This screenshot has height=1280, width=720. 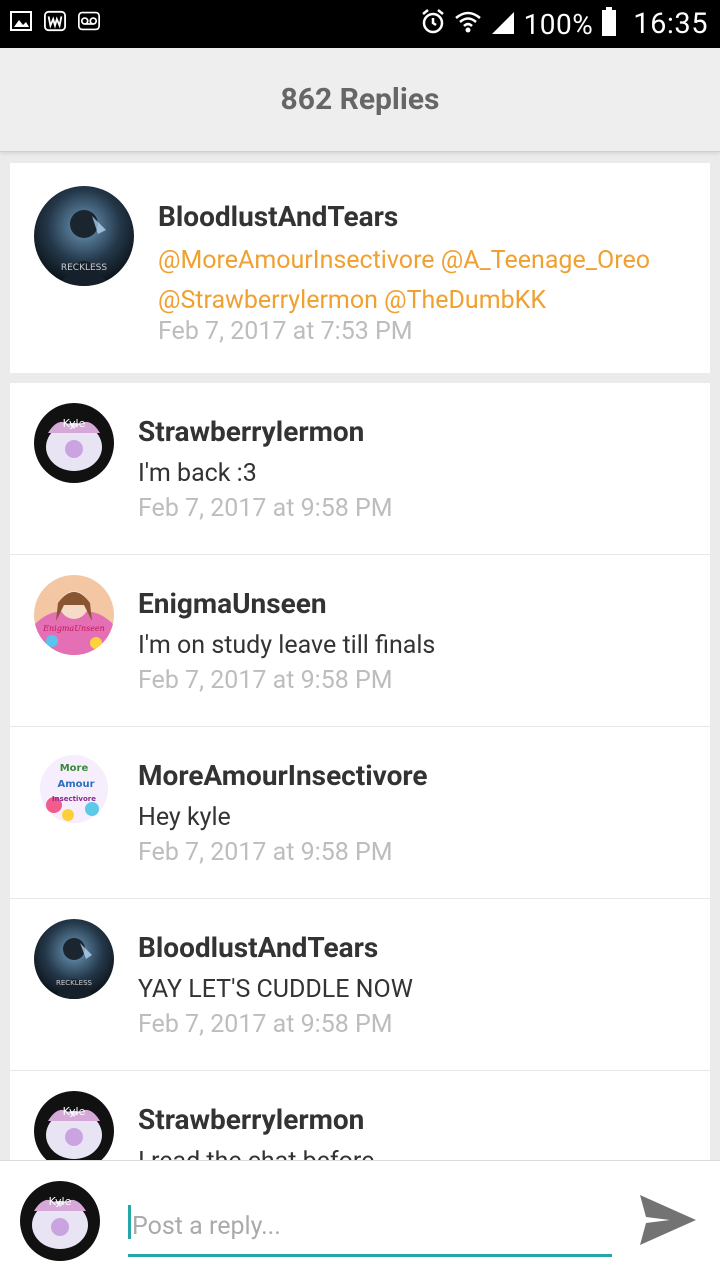 I want to click on clock: 16:35, so click(x=670, y=24).